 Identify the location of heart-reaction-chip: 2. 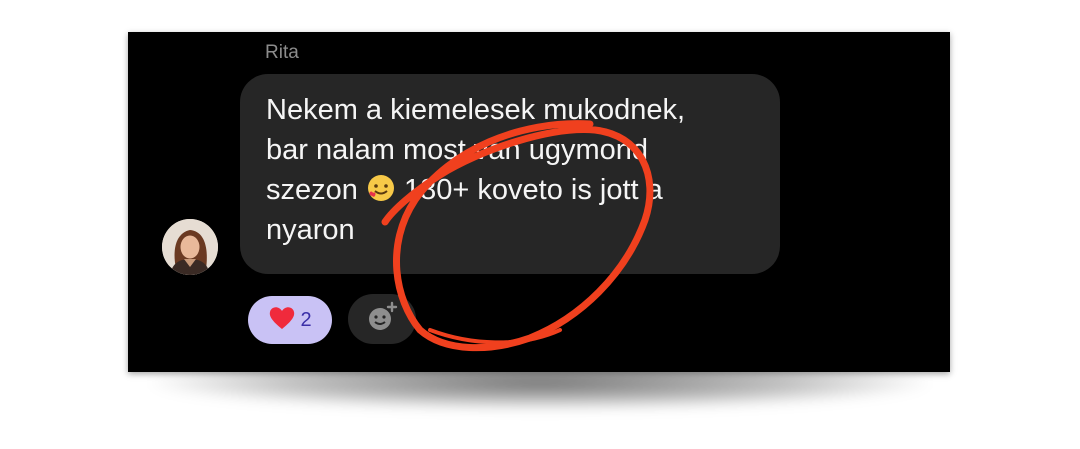
(290, 320).